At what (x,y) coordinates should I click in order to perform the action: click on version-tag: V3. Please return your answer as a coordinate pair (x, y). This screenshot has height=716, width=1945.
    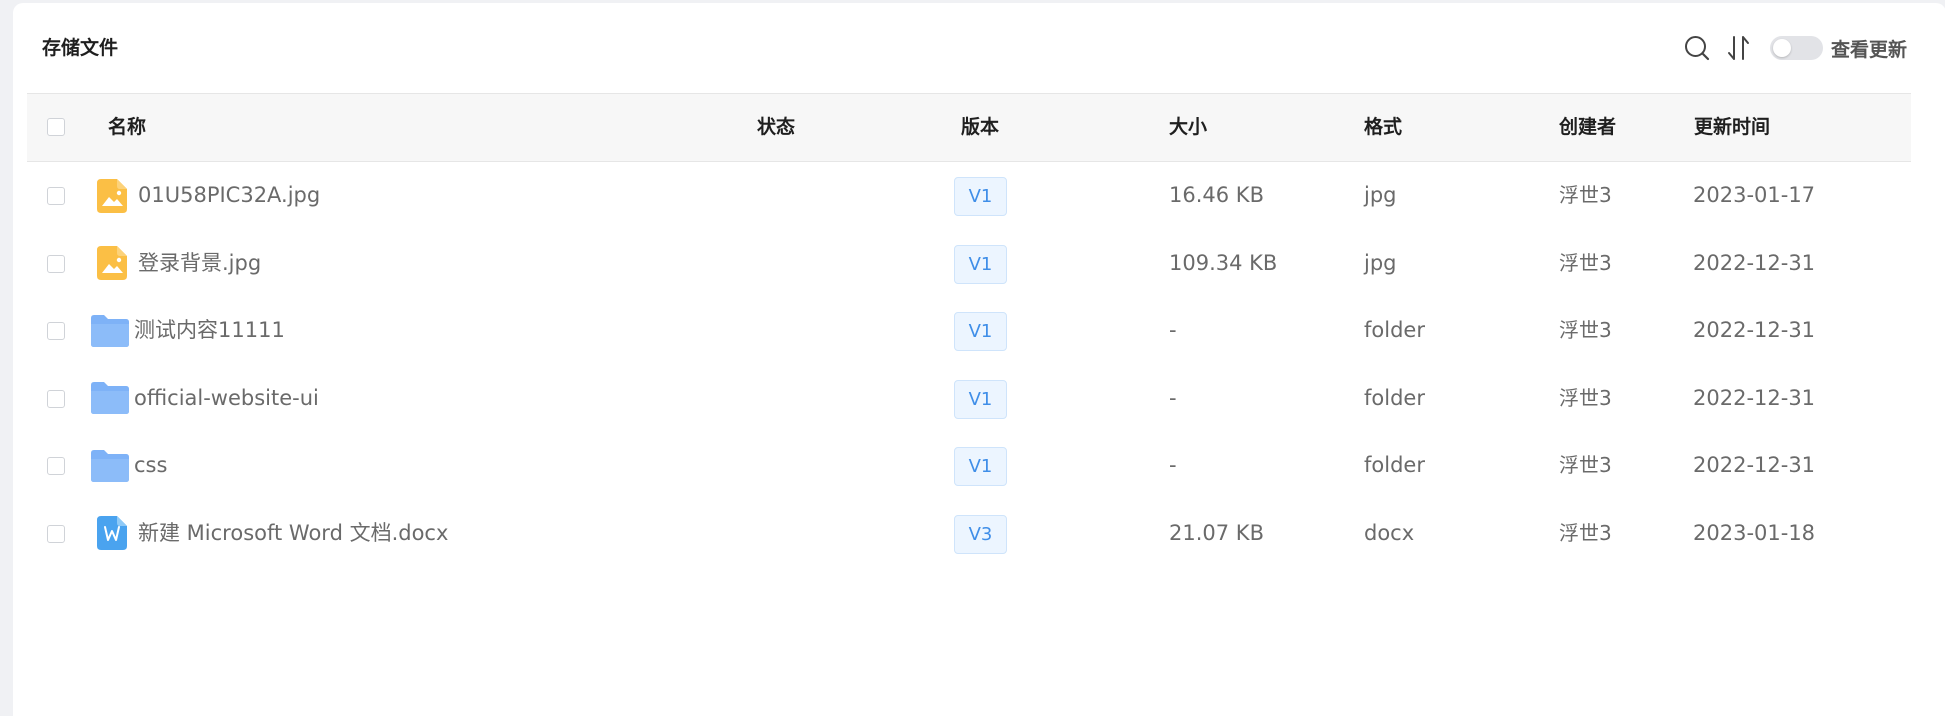
    Looking at the image, I should click on (980, 534).